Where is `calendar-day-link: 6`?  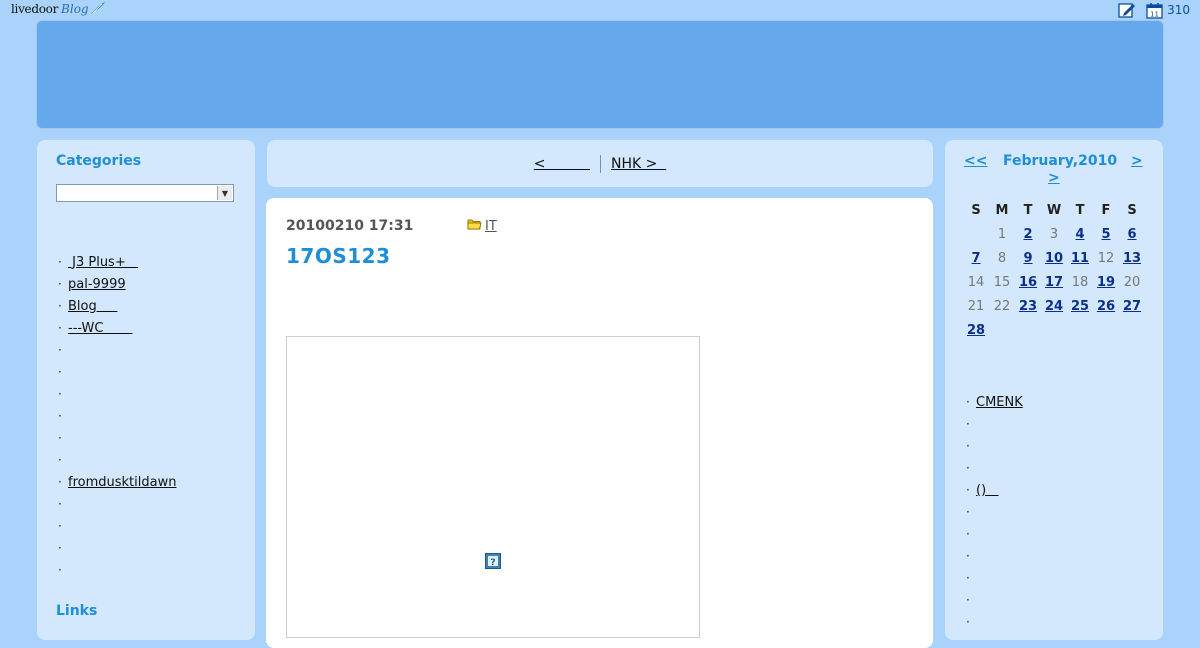 calendar-day-link: 6 is located at coordinates (1131, 234).